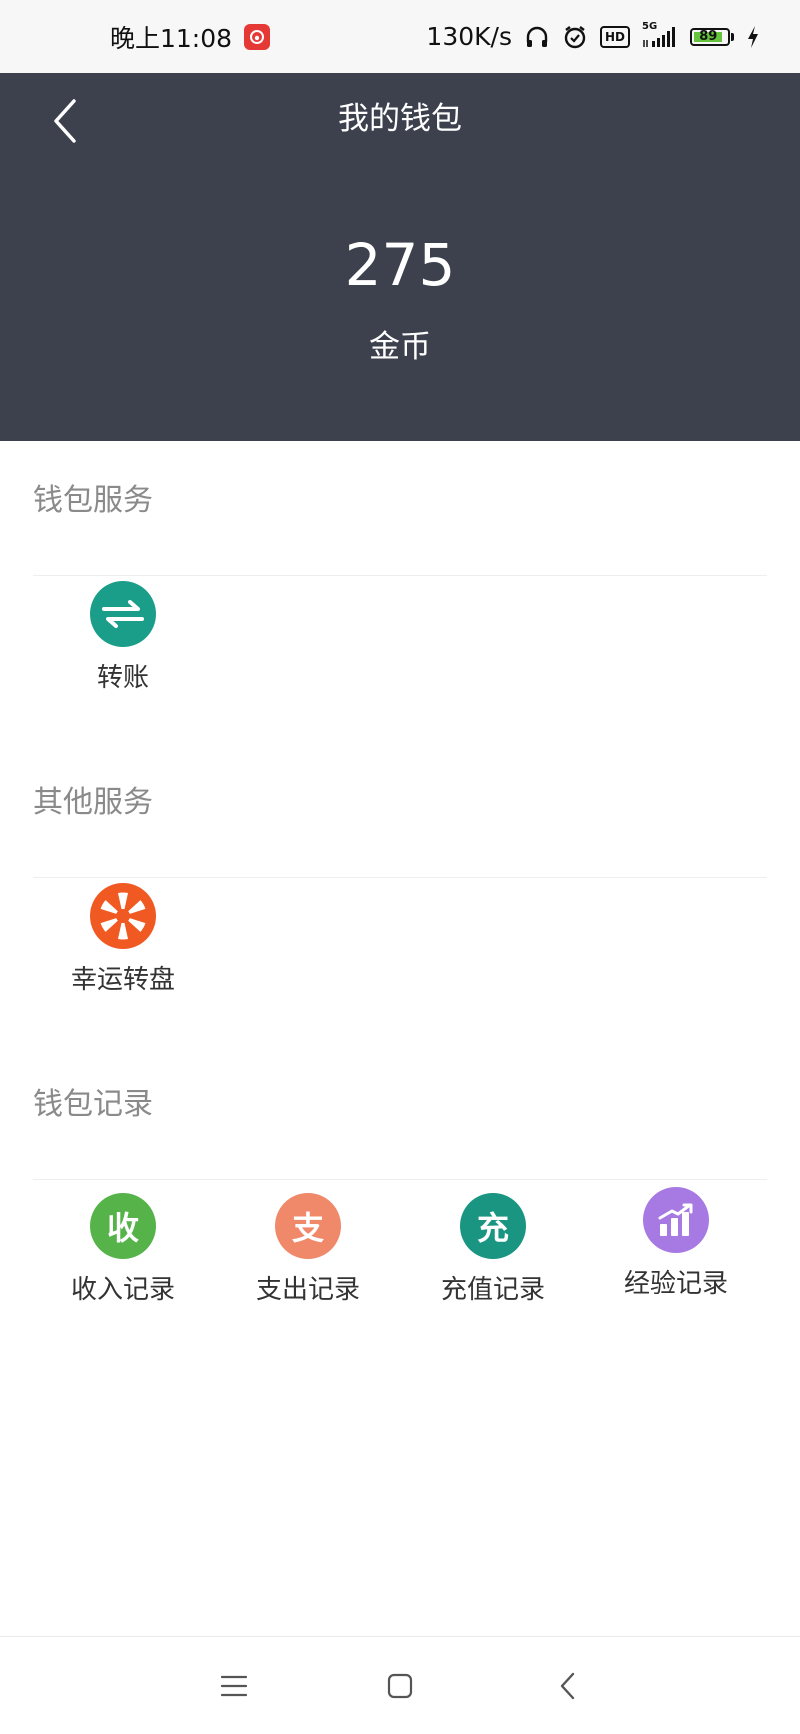 This screenshot has height=1734, width=800. I want to click on status-left: 晚上11:08, so click(190, 37).